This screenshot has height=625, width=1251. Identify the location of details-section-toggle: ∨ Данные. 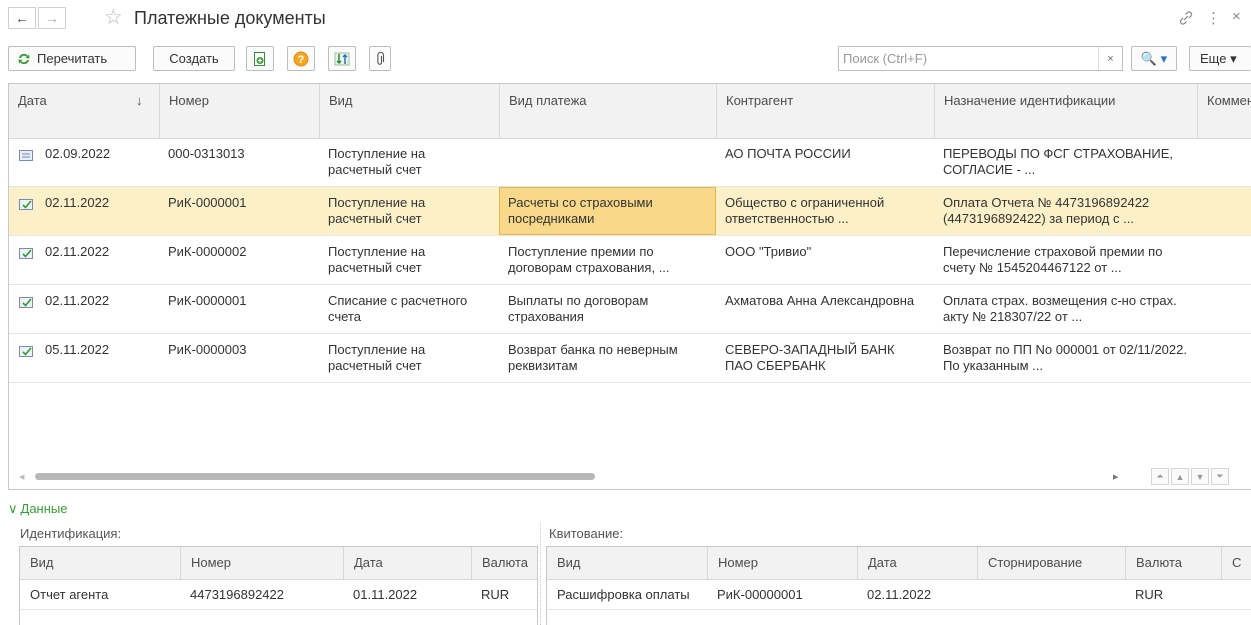
(37, 509).